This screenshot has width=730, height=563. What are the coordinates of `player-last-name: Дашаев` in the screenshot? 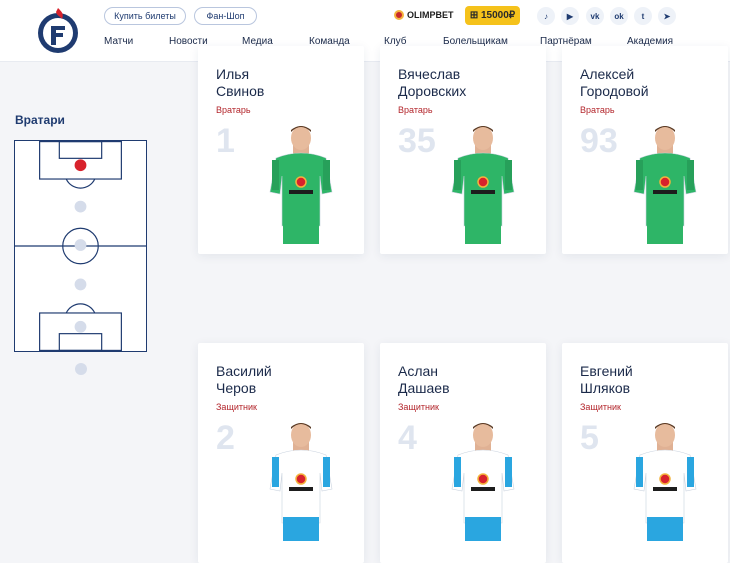 It's located at (424, 388).